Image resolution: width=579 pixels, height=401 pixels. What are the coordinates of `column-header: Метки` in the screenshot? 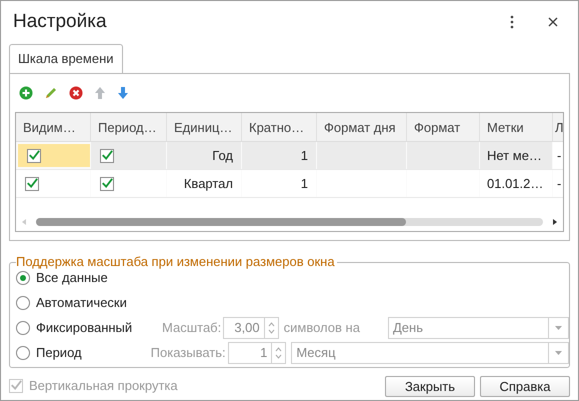 It's located at (516, 127).